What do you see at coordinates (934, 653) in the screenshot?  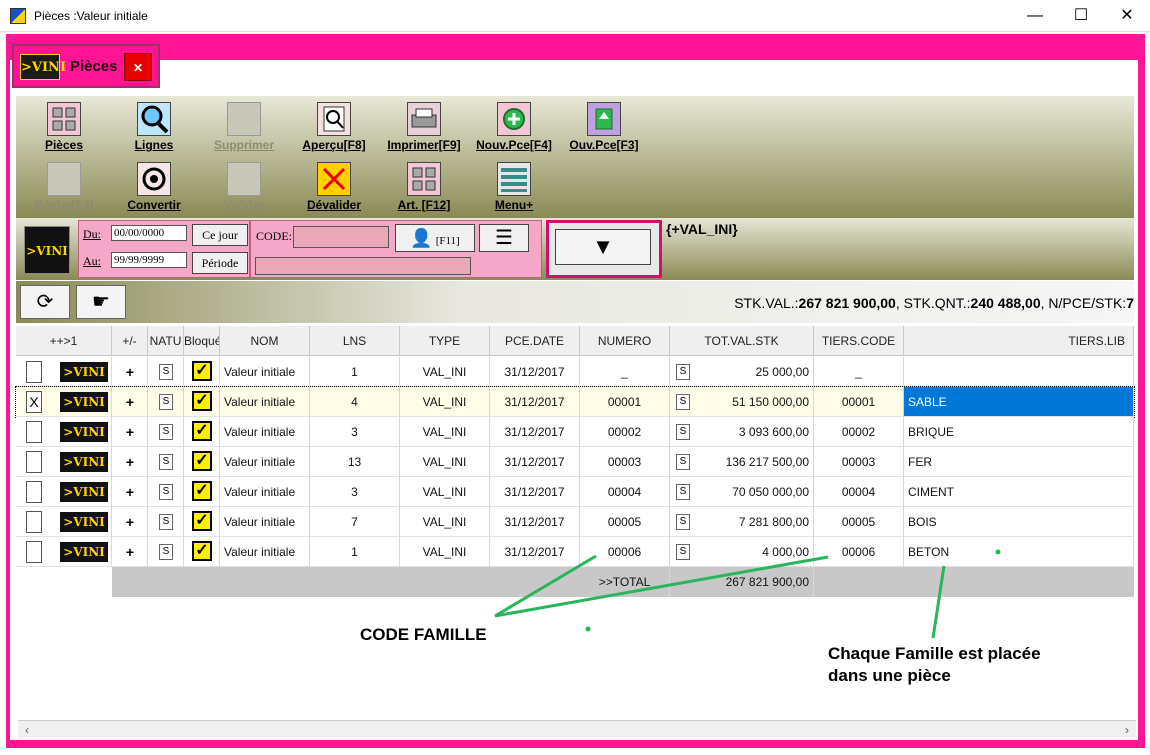 I see `annotation-chaque-famille: Chaque Famille est placée` at bounding box center [934, 653].